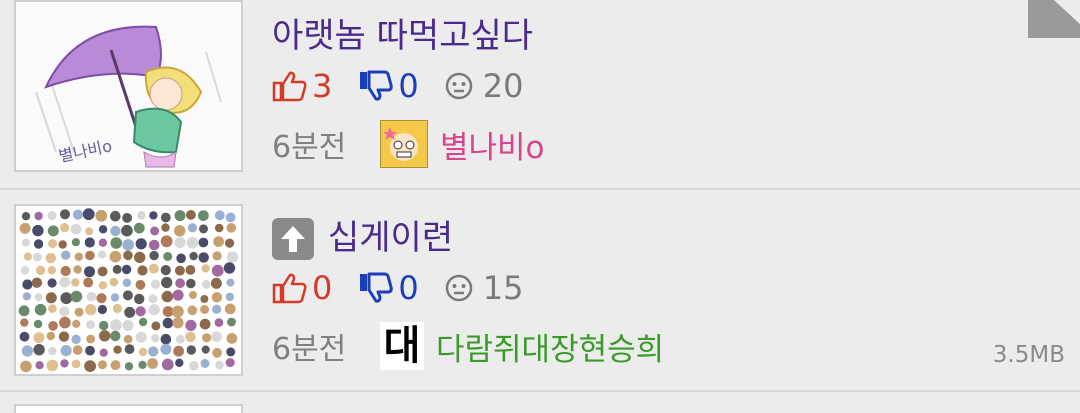 This screenshot has width=1080, height=413. Describe the element at coordinates (492, 144) in the screenshot. I see `username: 별나비o` at that location.